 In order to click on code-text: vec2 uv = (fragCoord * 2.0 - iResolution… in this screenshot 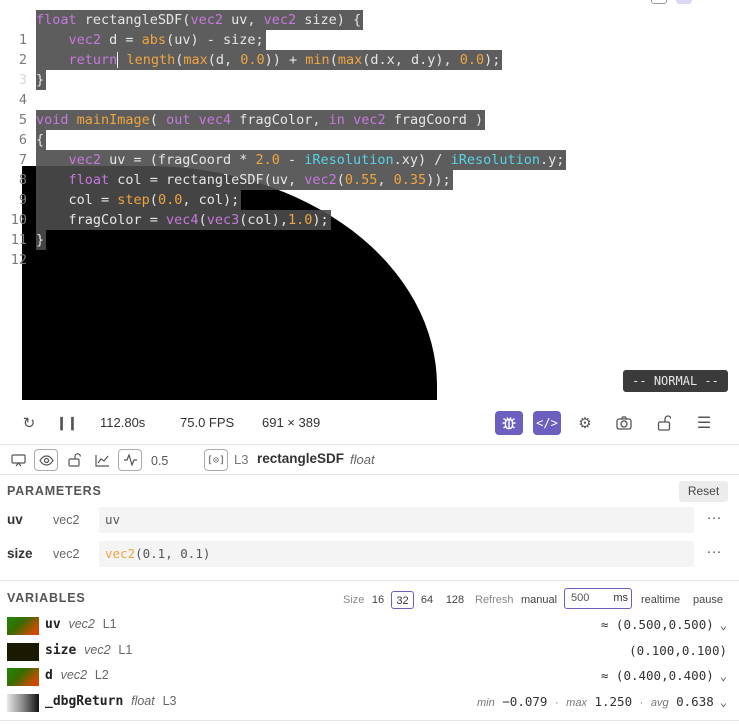, I will do `click(301, 160)`.